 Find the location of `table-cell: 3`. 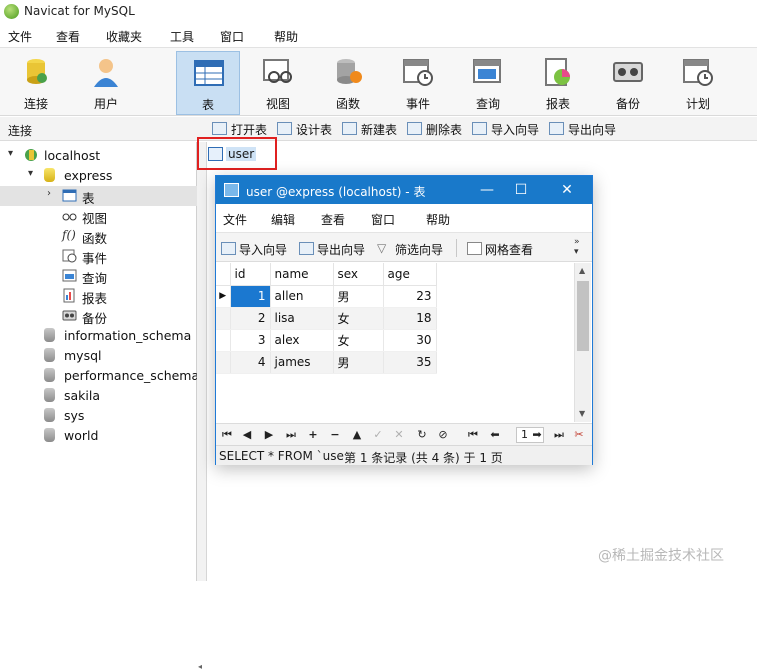

table-cell: 3 is located at coordinates (250, 340).